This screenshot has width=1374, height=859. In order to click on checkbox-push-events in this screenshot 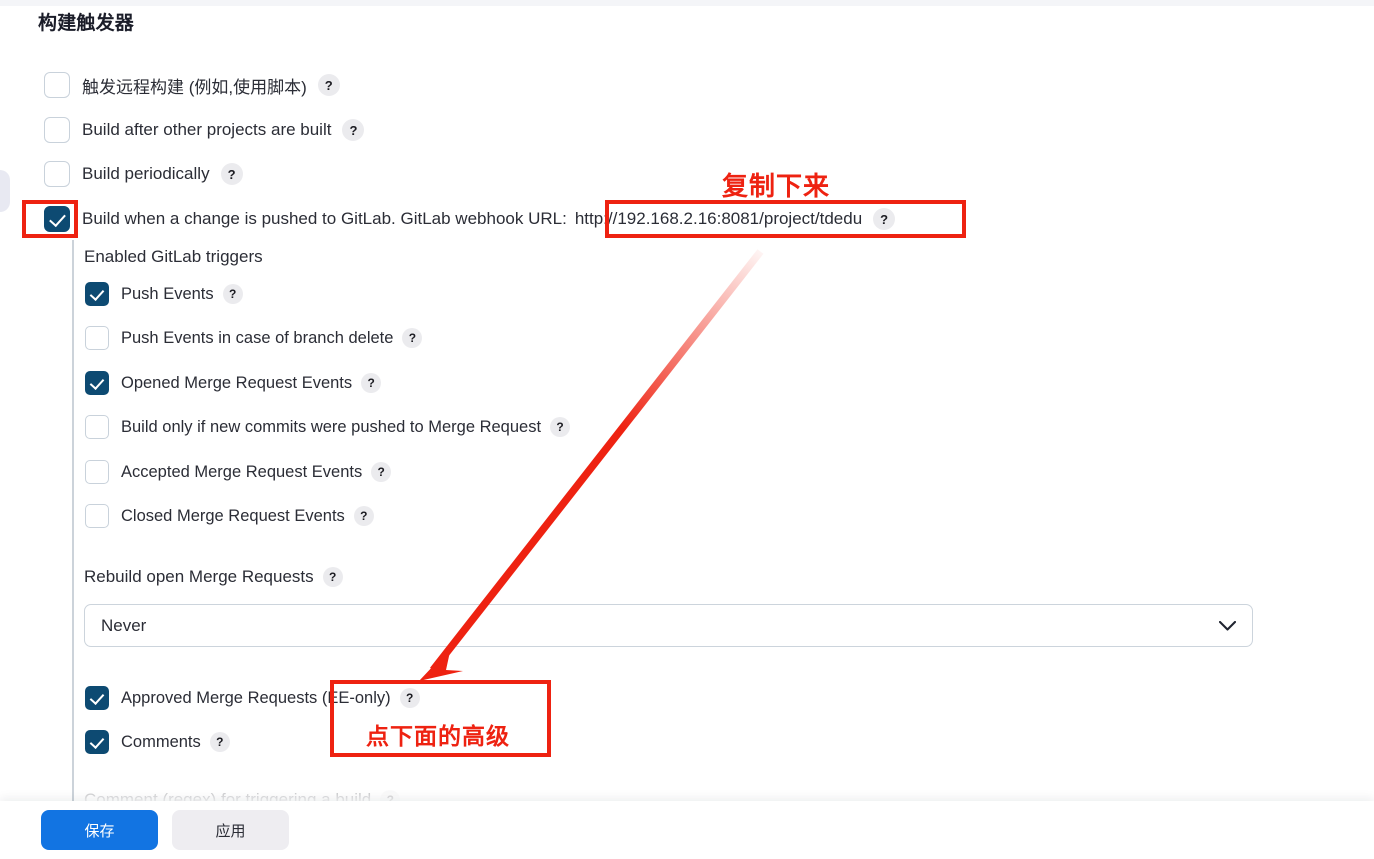, I will do `click(97, 294)`.